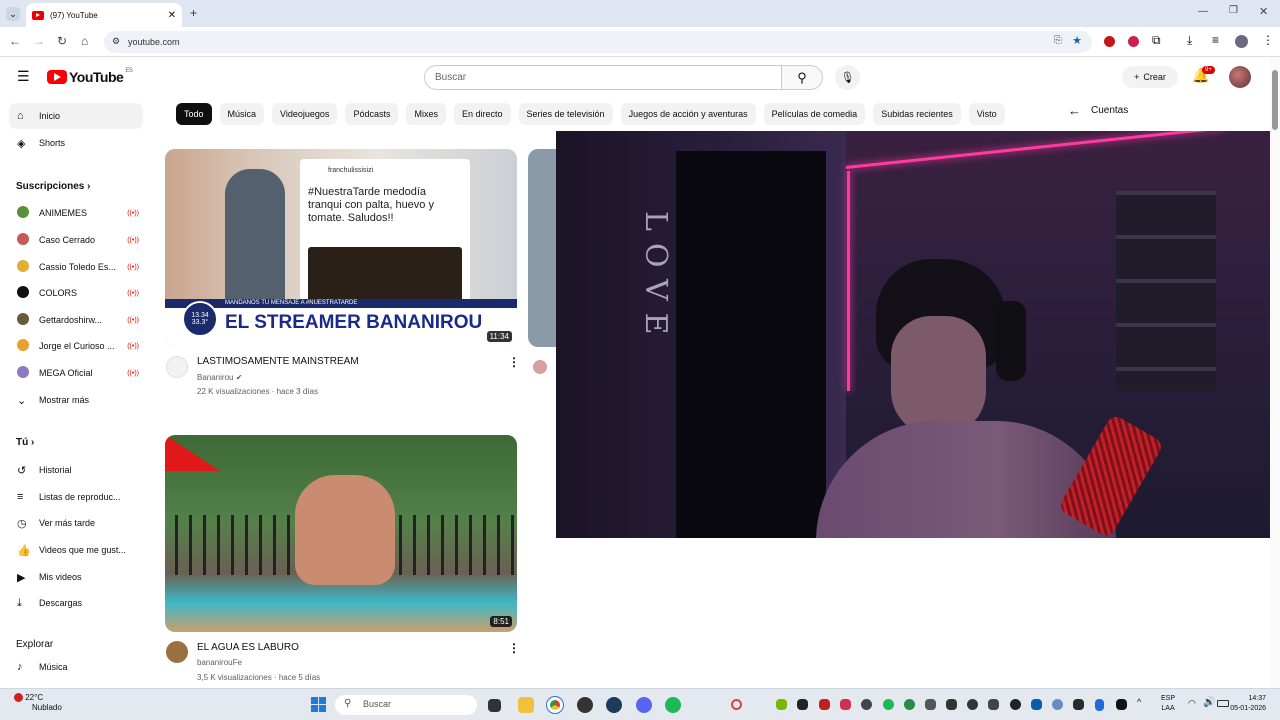 This screenshot has width=1280, height=720. I want to click on terminal-icon, so click(1121, 704).